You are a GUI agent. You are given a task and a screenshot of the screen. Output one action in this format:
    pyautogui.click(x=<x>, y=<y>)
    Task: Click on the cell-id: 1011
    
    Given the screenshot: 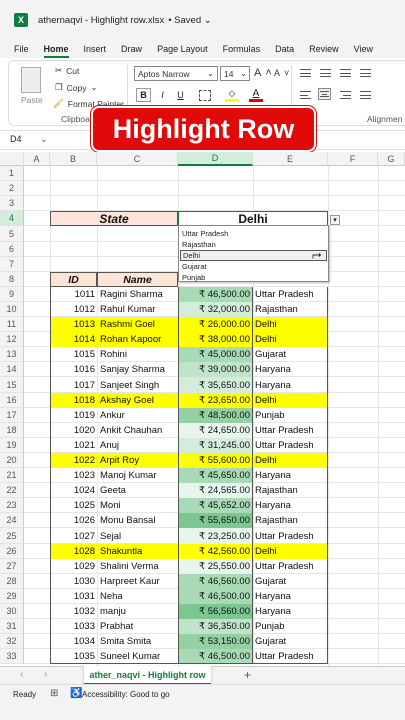 What is the action you would take?
    pyautogui.click(x=73, y=294)
    